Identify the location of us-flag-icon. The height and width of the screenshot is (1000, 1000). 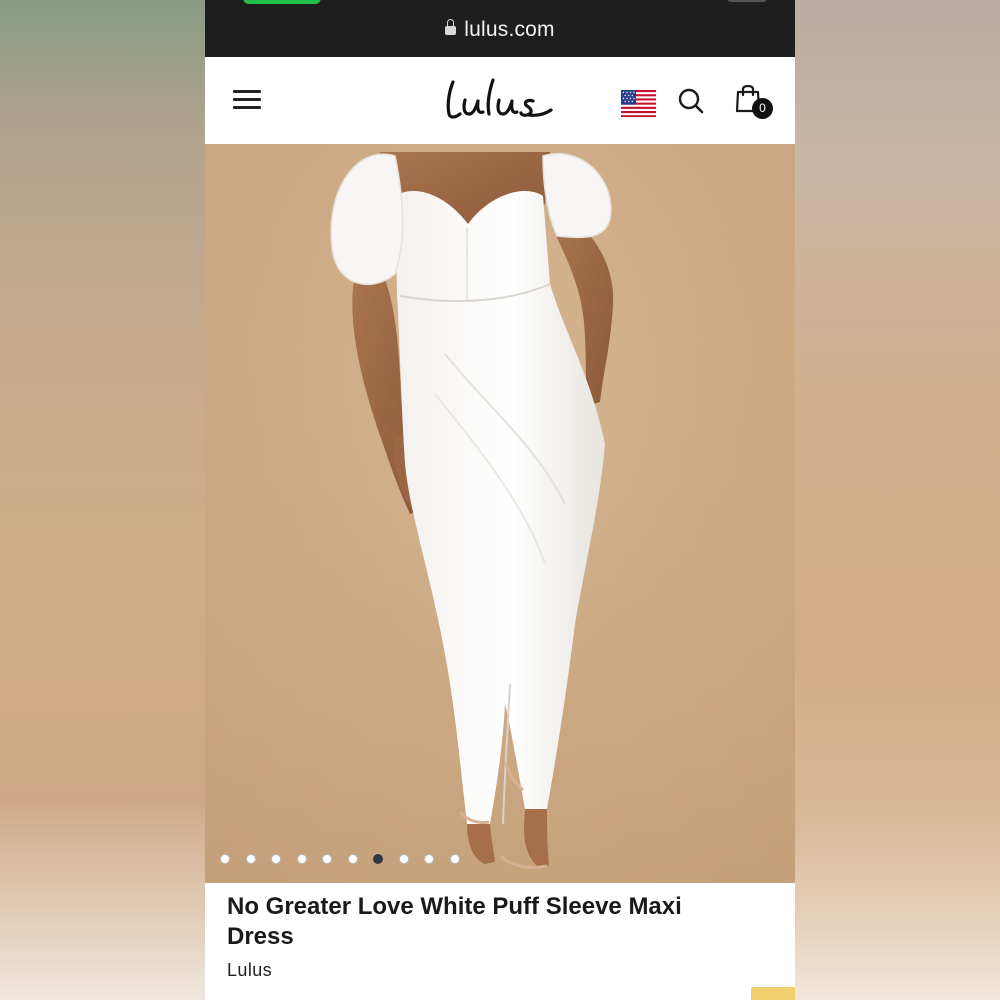
(638, 103).